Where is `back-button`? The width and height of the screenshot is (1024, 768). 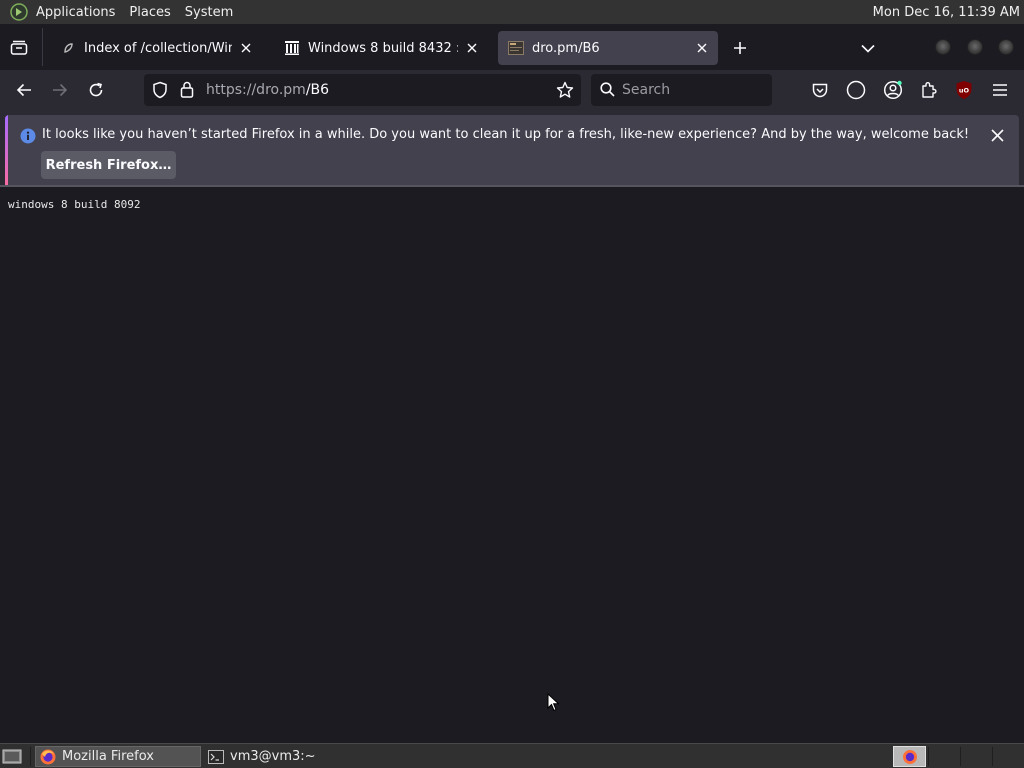 back-button is located at coordinates (24, 90).